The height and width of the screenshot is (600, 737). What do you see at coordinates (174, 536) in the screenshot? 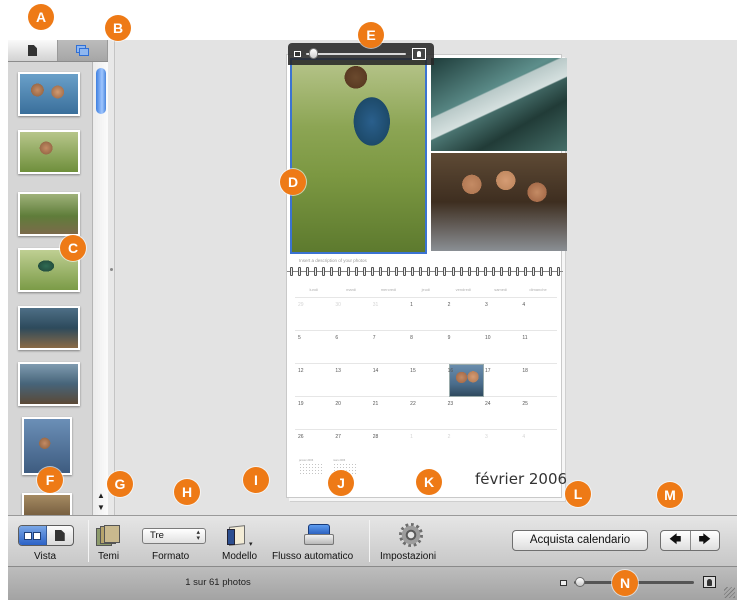
I see `format-select: Tre ▴ ▾` at bounding box center [174, 536].